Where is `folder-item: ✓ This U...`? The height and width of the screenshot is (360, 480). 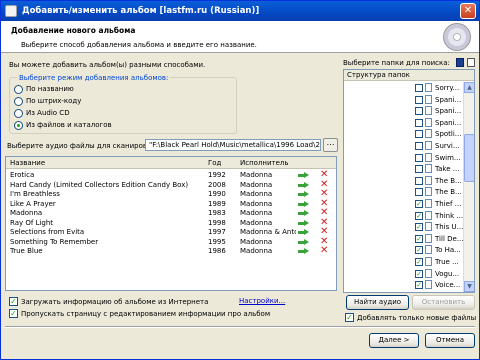
folder-item: ✓ This U... is located at coordinates (409, 228).